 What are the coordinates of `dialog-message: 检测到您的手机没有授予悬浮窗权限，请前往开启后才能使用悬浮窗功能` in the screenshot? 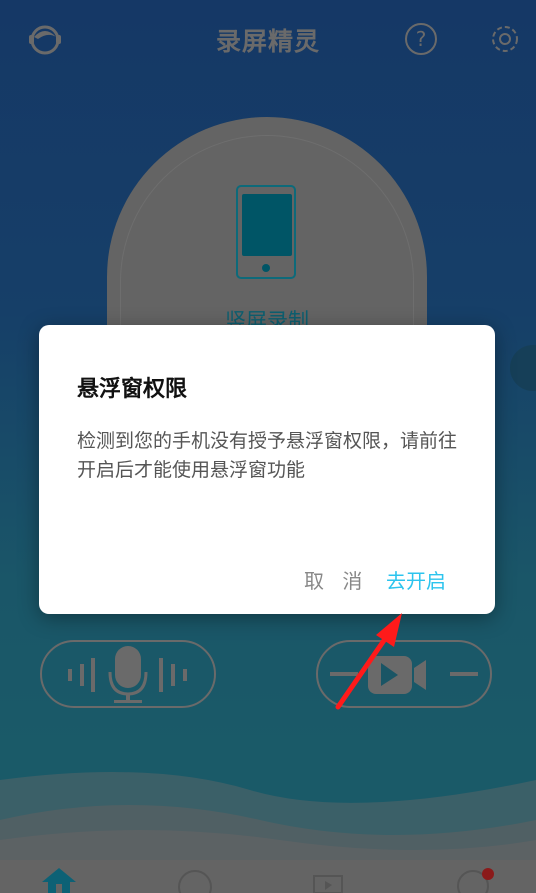 It's located at (267, 455).